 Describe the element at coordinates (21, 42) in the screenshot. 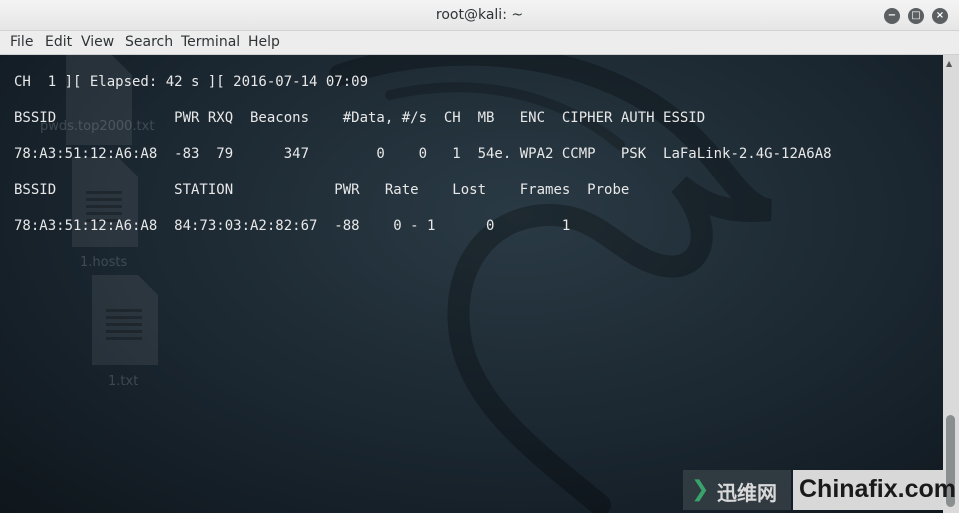

I see `menu-file: File` at that location.